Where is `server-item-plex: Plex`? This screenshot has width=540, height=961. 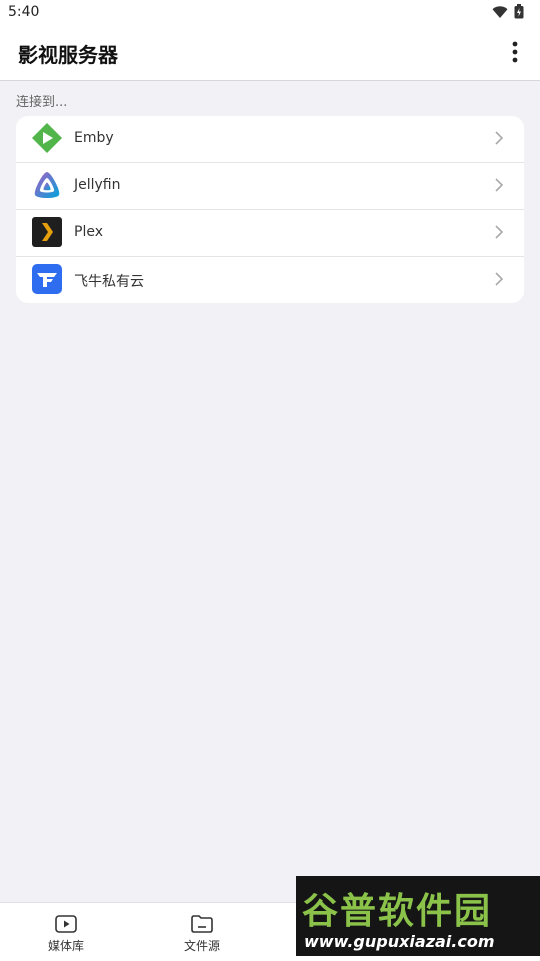 server-item-plex: Plex is located at coordinates (270, 233).